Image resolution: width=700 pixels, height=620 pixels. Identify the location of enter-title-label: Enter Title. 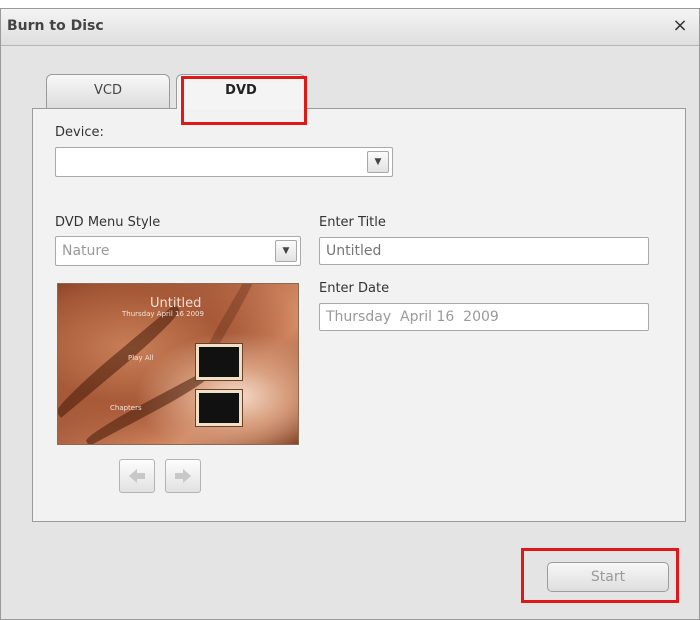
(352, 222).